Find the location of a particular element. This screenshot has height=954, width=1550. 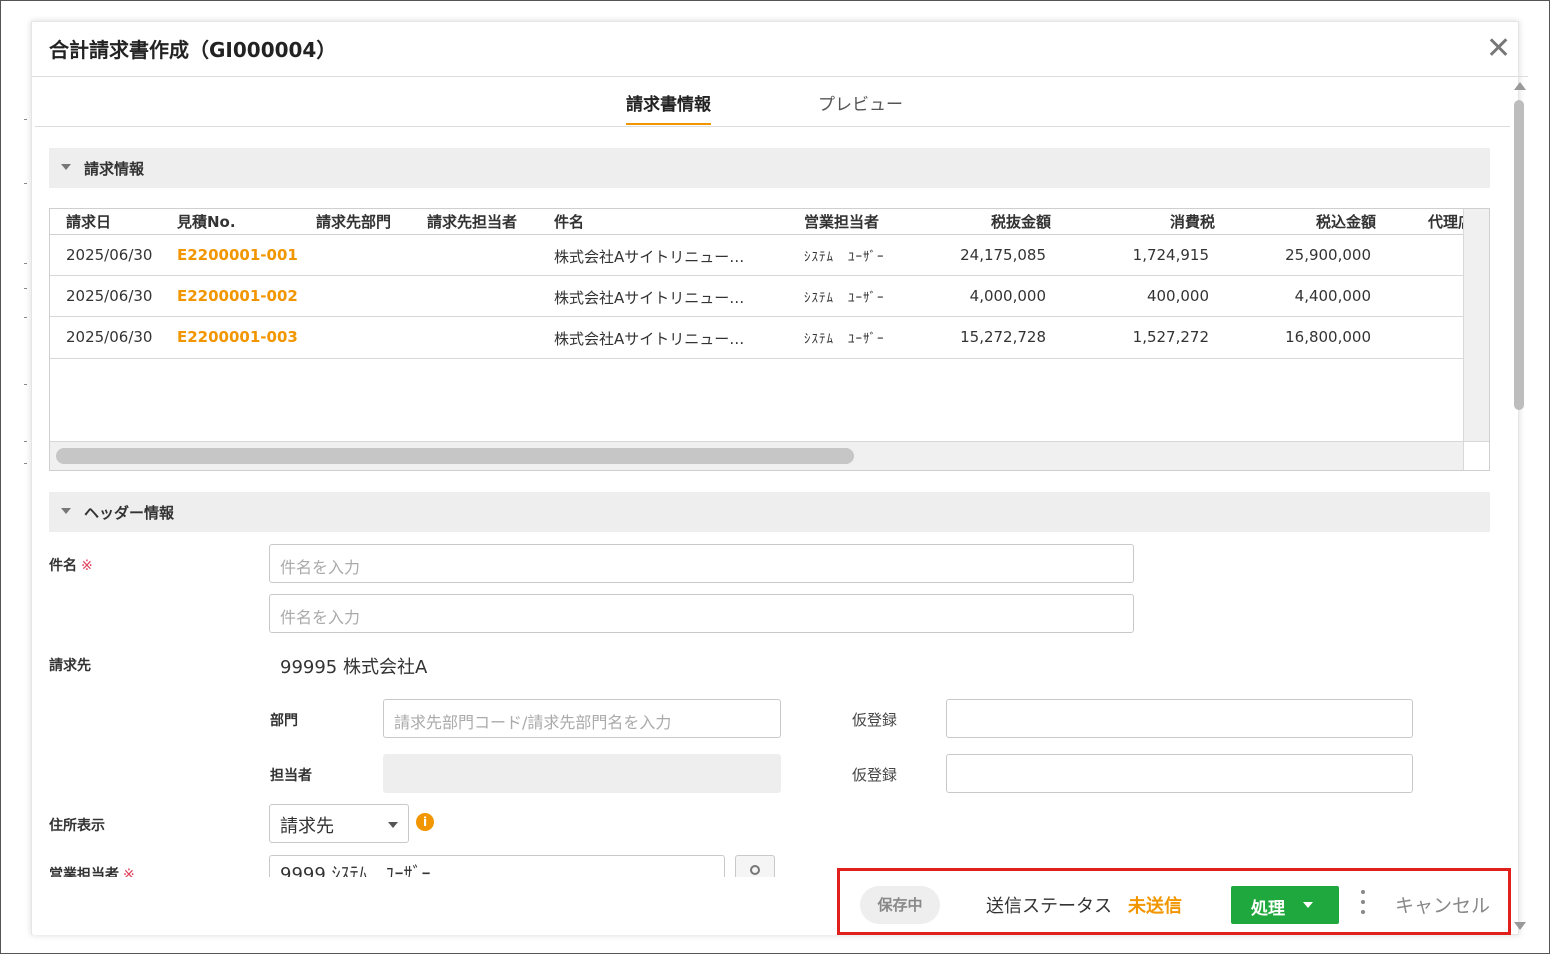

person-temp-label: 仮登録 is located at coordinates (875, 775).